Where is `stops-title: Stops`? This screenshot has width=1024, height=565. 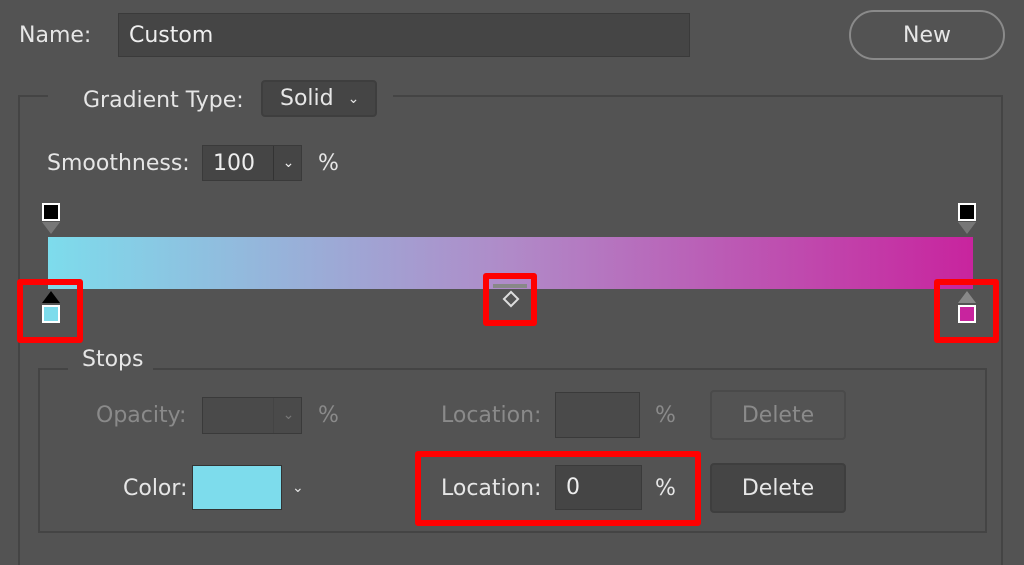
stops-title: Stops is located at coordinates (113, 359).